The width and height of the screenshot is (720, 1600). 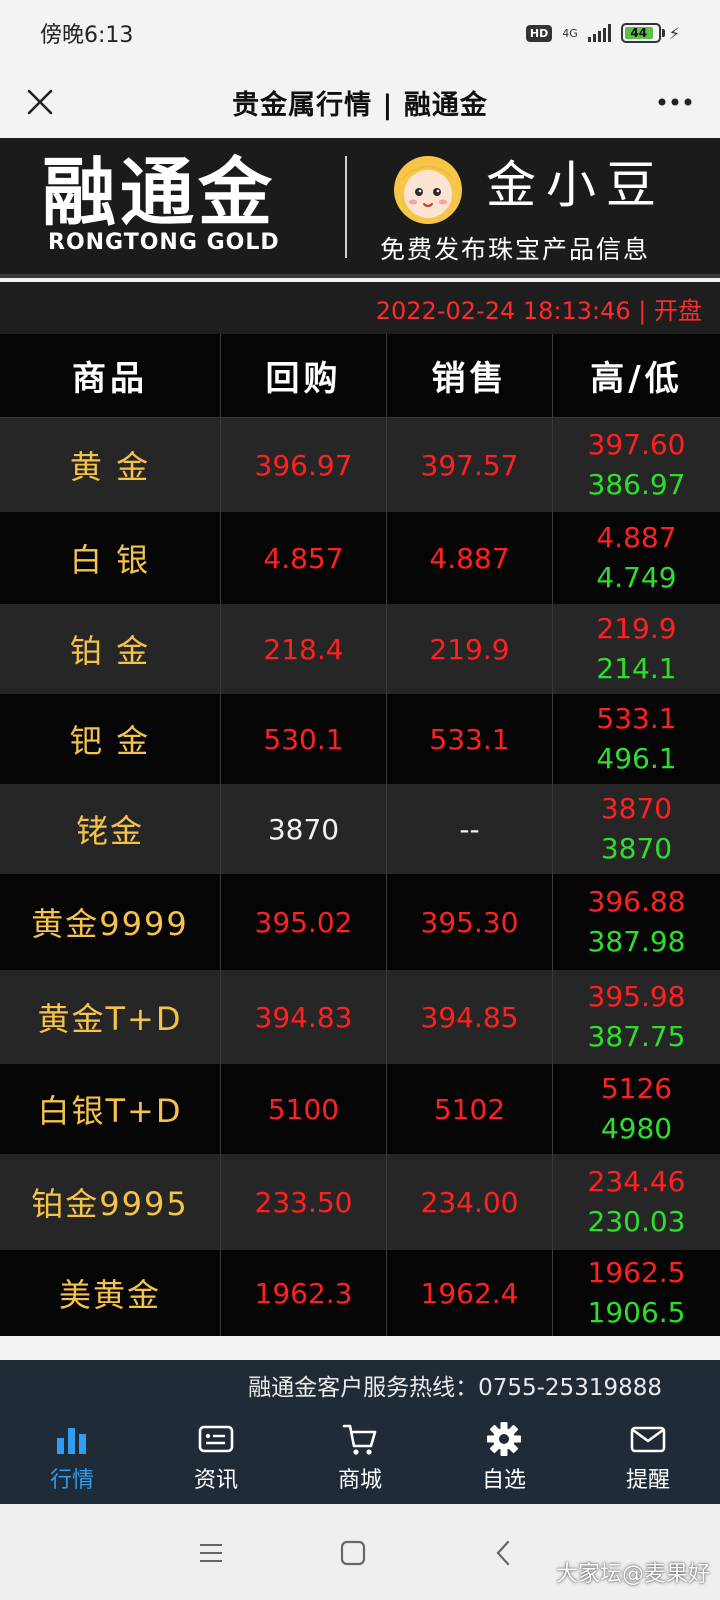 I want to click on bottom-nav: 行情 资讯 商城 自选 提醒, so click(x=360, y=1457).